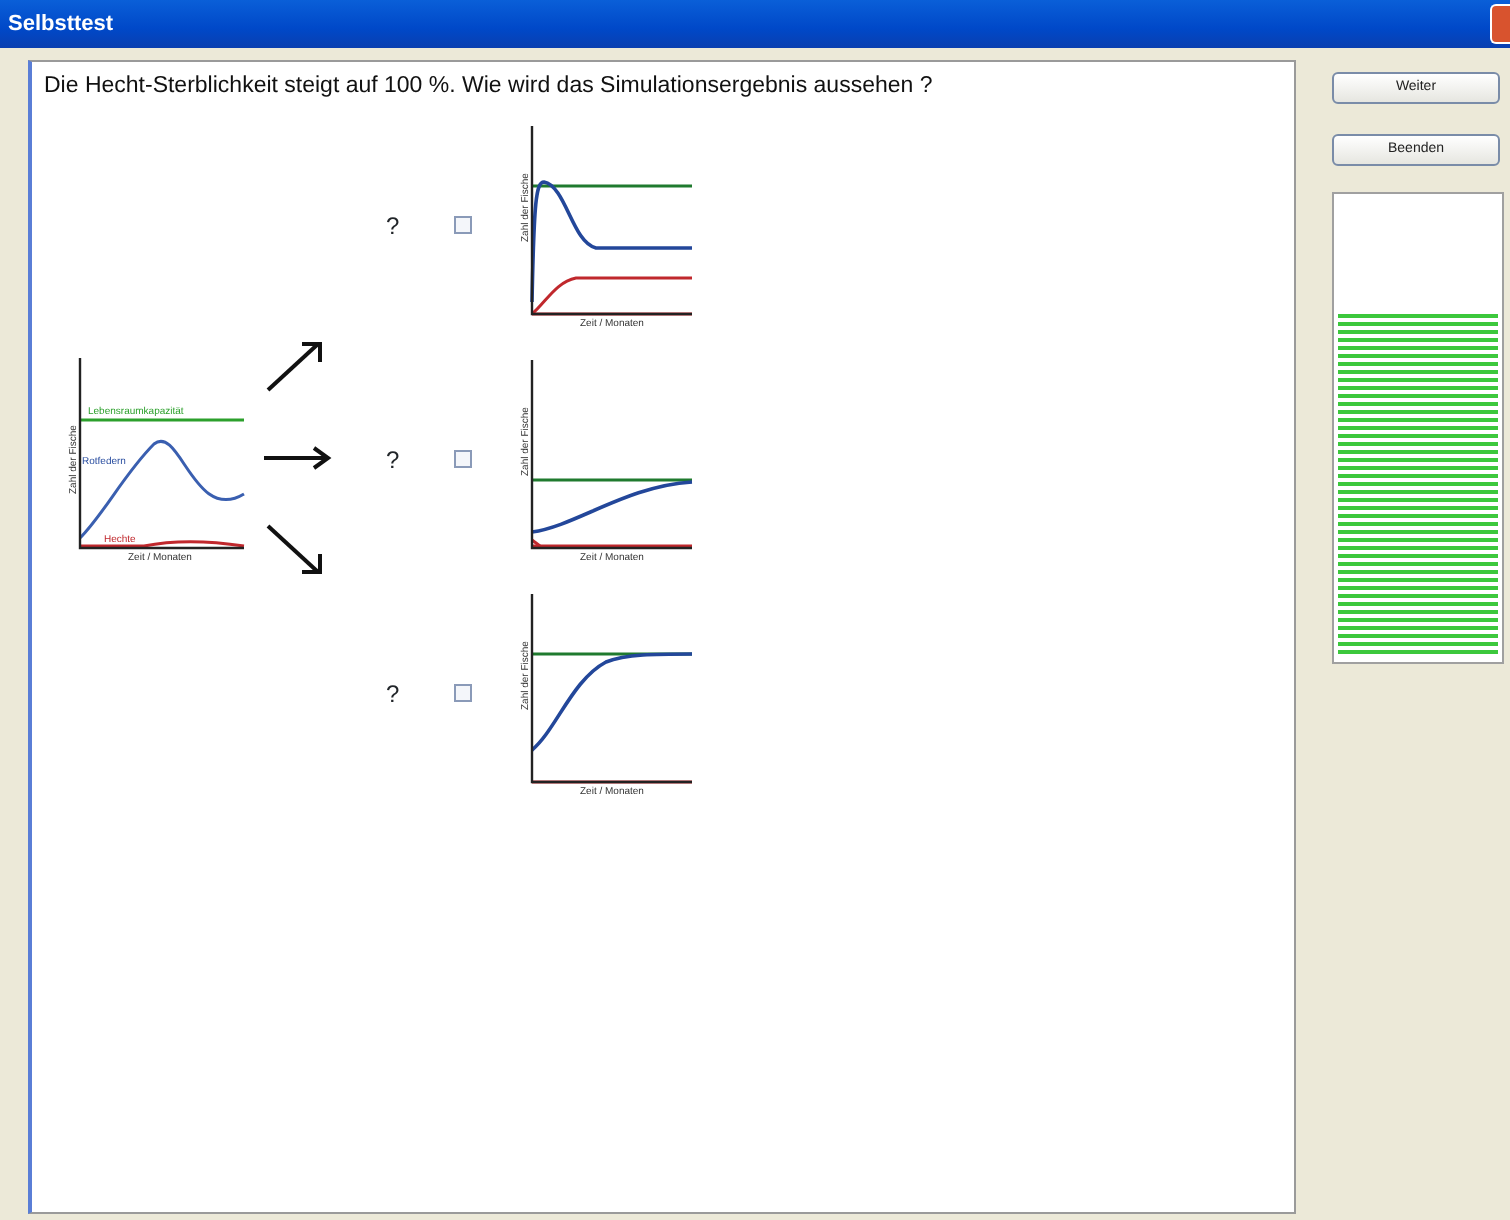  What do you see at coordinates (1500, 24) in the screenshot?
I see `close-button` at bounding box center [1500, 24].